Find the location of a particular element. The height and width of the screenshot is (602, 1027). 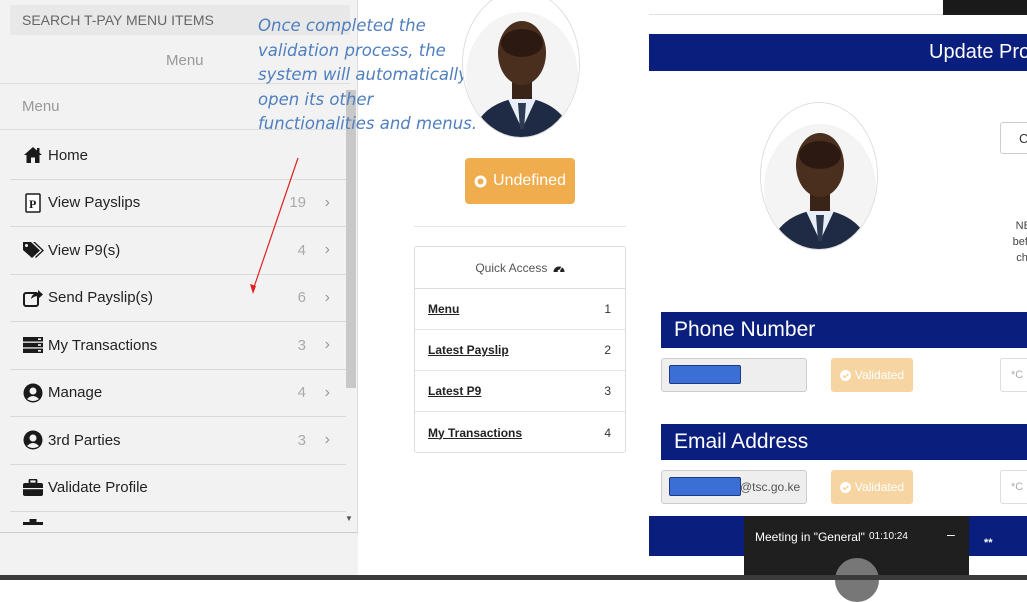

quick-access-label: Quick Access is located at coordinates (511, 268).